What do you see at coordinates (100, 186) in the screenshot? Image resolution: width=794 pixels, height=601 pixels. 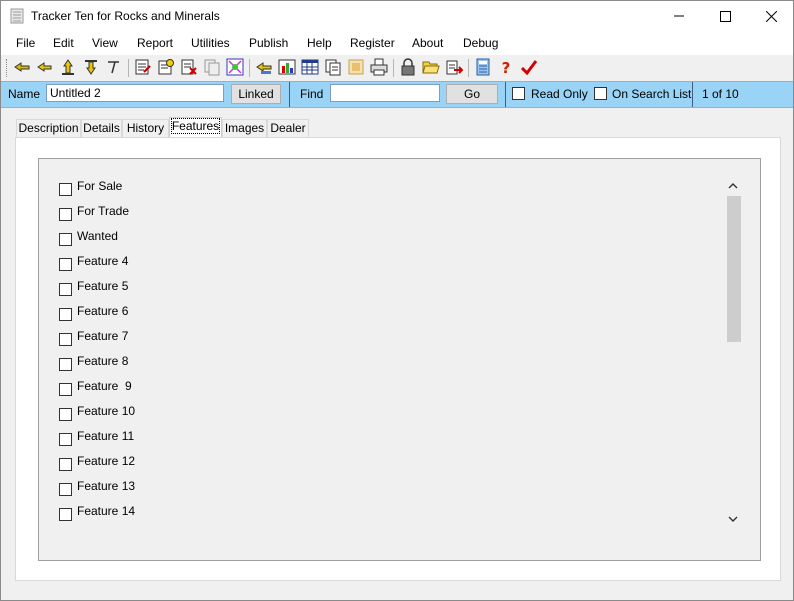 I see `feature-label: For Sale` at bounding box center [100, 186].